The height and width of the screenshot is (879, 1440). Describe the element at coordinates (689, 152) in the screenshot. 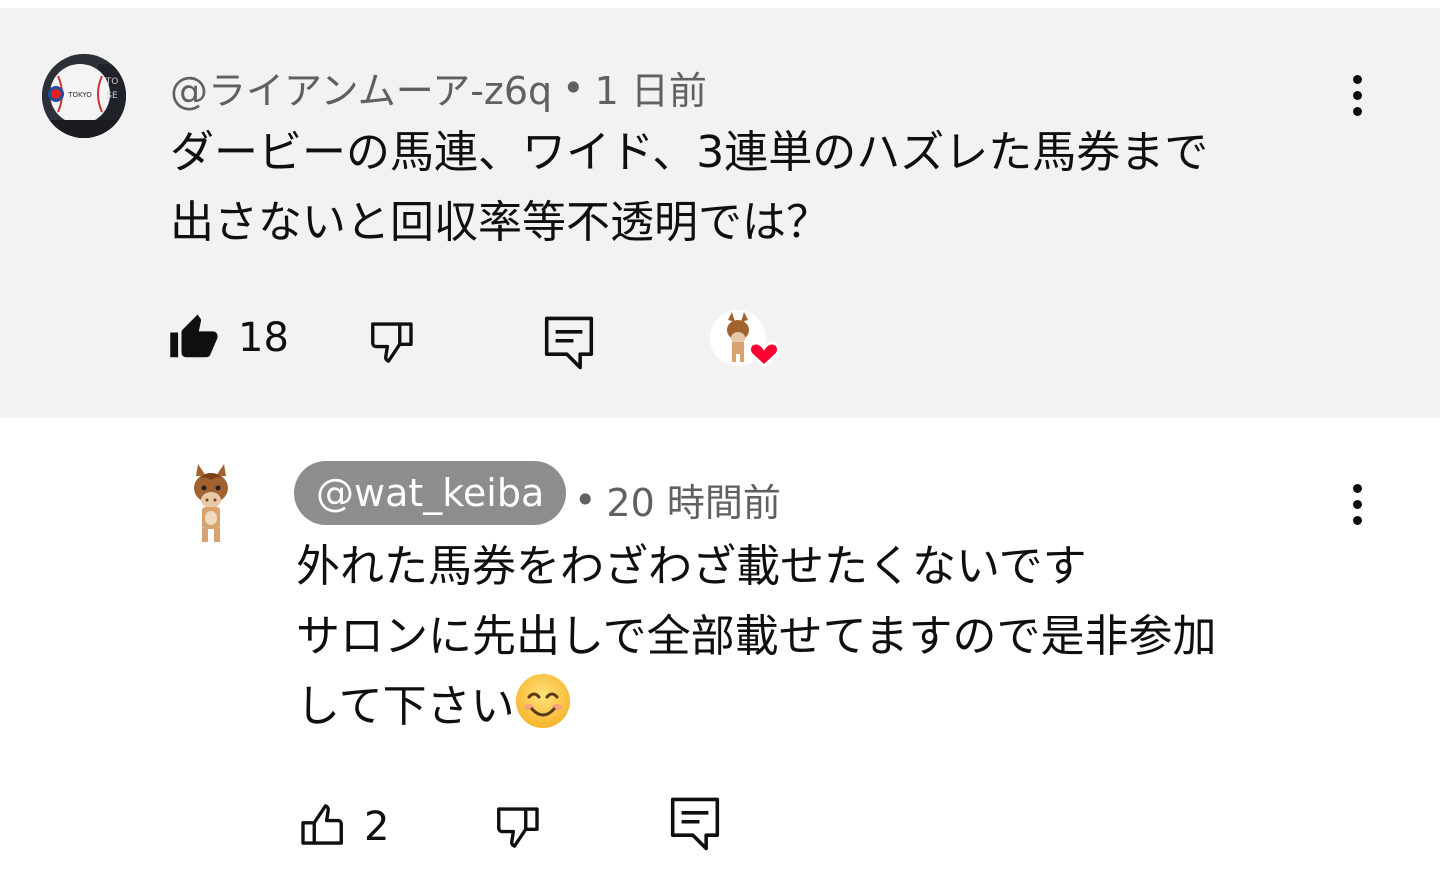

I see `comment-line: ダービーの馬連、ワイド、3連単のハズレた馬券まで` at that location.